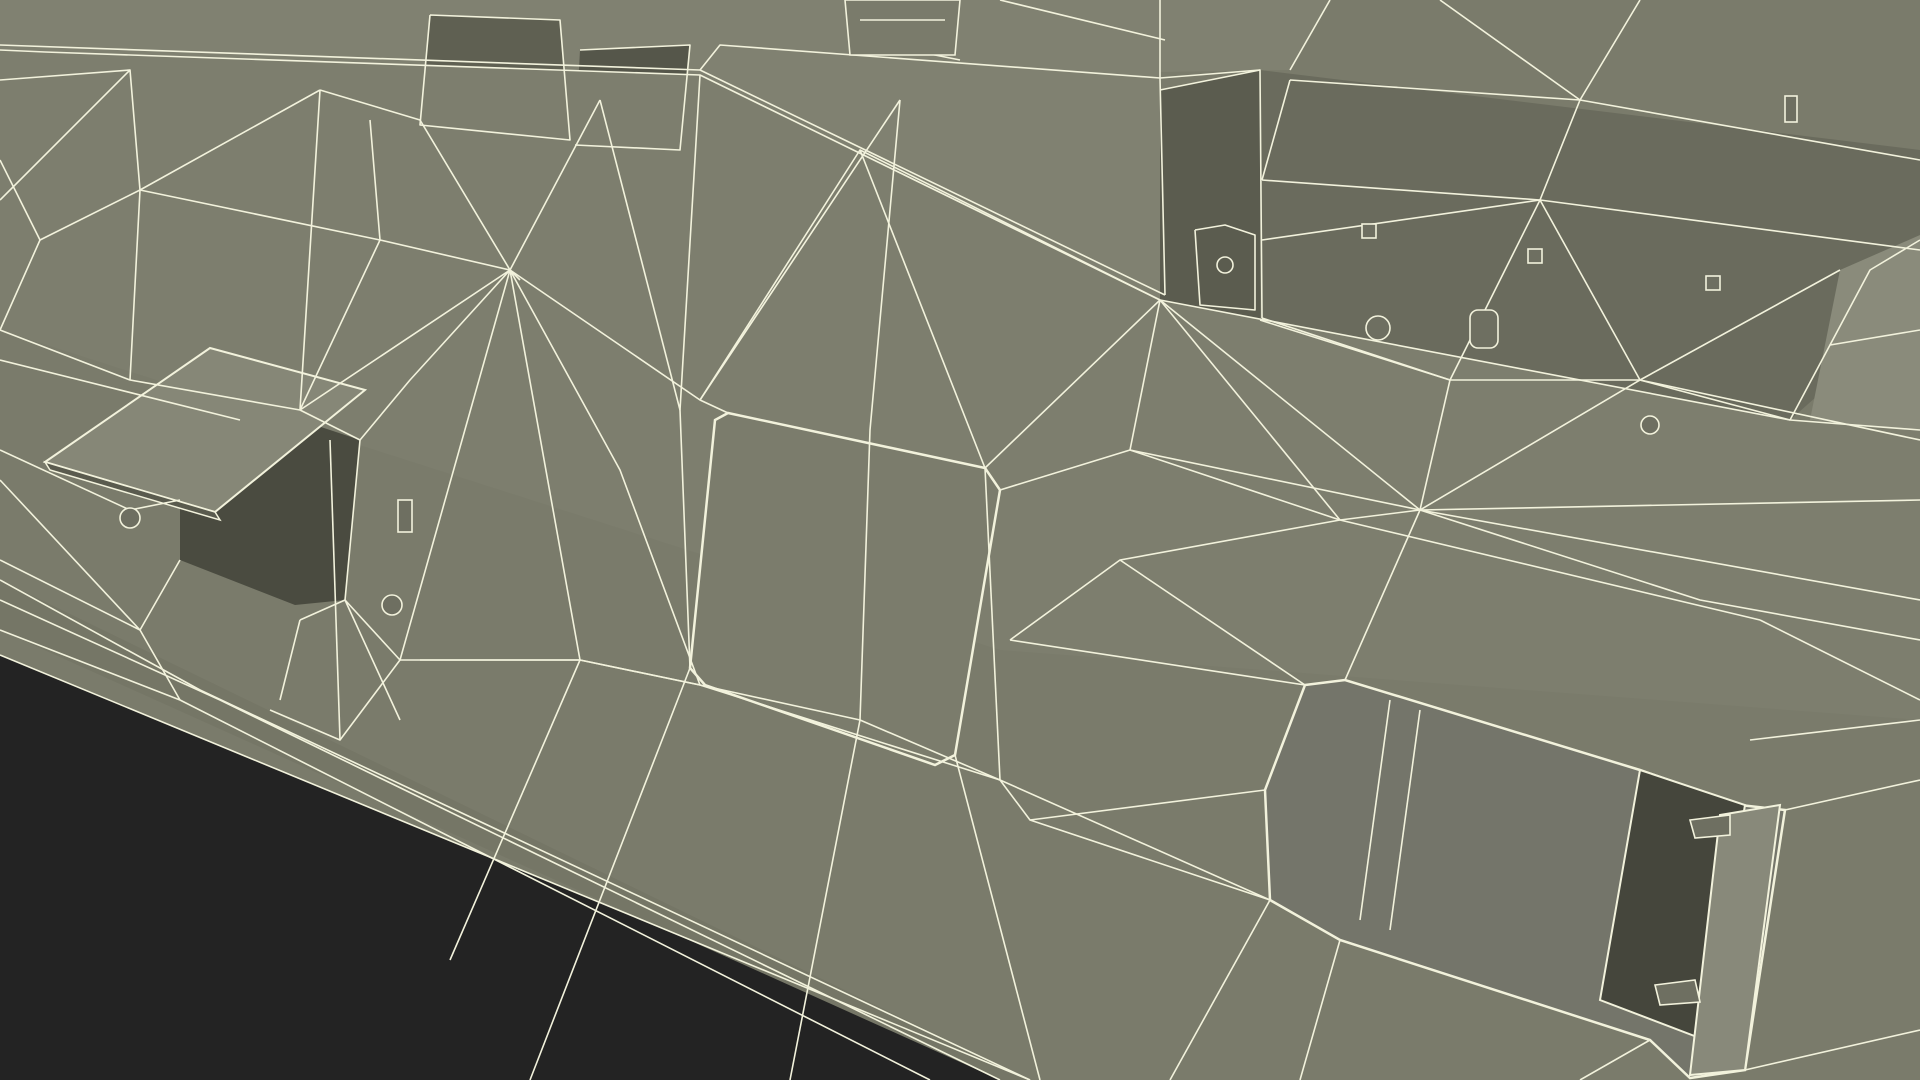 The width and height of the screenshot is (1920, 1080). Describe the element at coordinates (1709, 826) in the screenshot. I see `cleat-upper` at that location.